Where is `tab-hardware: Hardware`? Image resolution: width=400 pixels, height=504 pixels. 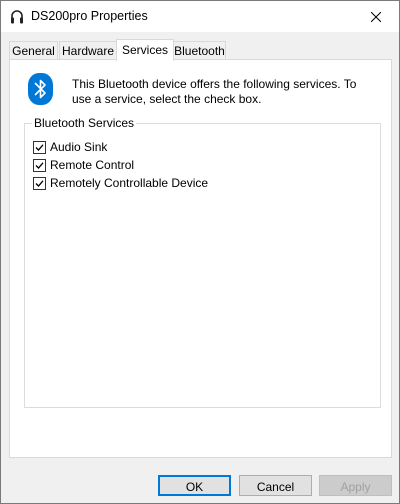 tab-hardware: Hardware is located at coordinates (88, 50).